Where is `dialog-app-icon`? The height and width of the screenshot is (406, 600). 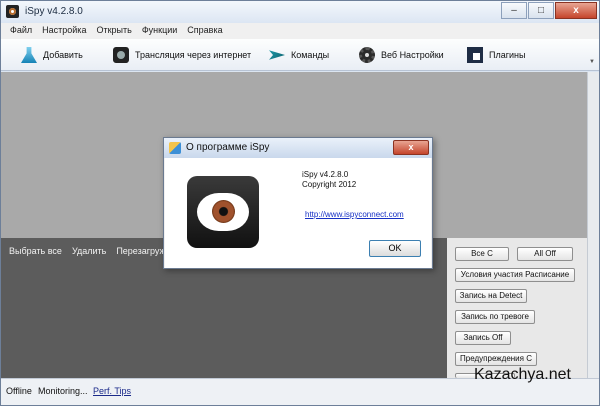
dialog-app-icon is located at coordinates (175, 148).